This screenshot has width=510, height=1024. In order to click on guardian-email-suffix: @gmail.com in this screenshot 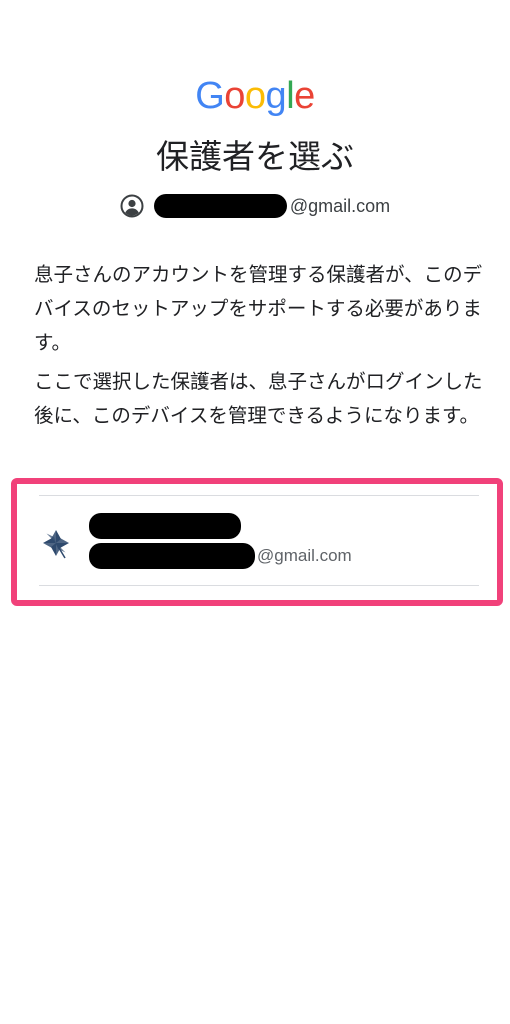, I will do `click(304, 555)`.